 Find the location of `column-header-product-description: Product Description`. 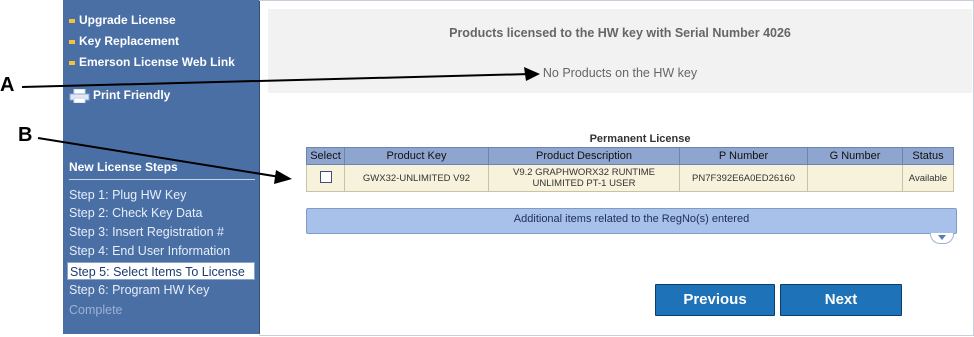

column-header-product-description: Product Description is located at coordinates (584, 156).